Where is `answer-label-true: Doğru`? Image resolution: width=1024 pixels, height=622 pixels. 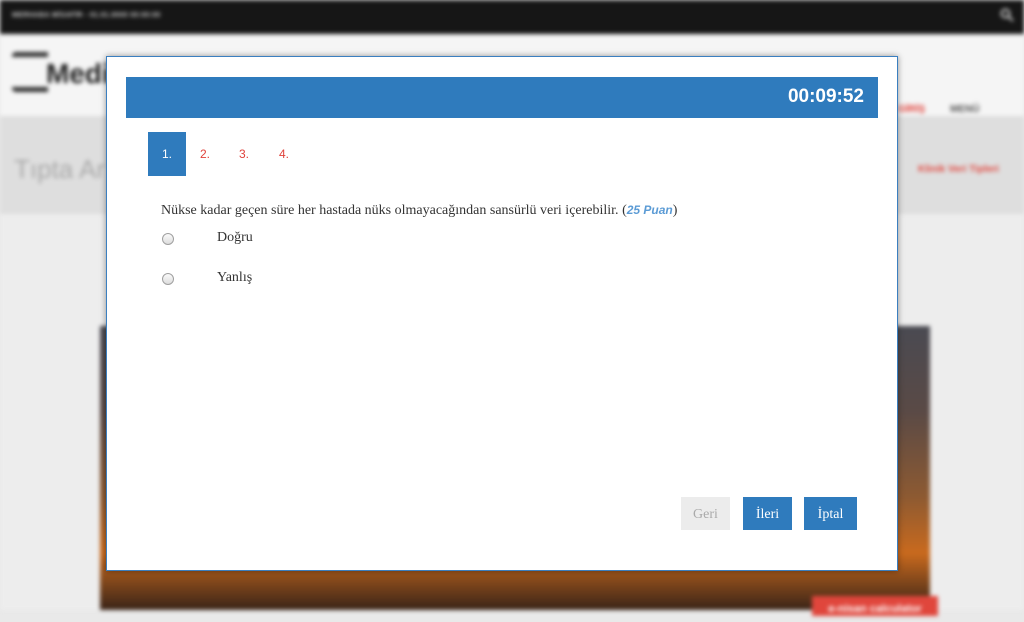
answer-label-true: Doğru is located at coordinates (235, 238).